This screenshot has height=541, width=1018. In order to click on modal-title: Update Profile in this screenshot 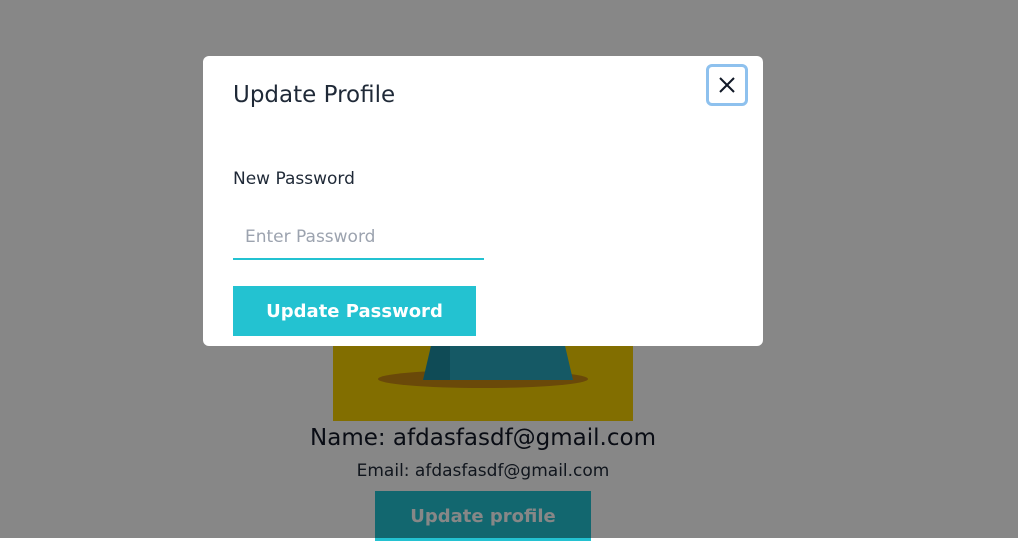, I will do `click(314, 95)`.